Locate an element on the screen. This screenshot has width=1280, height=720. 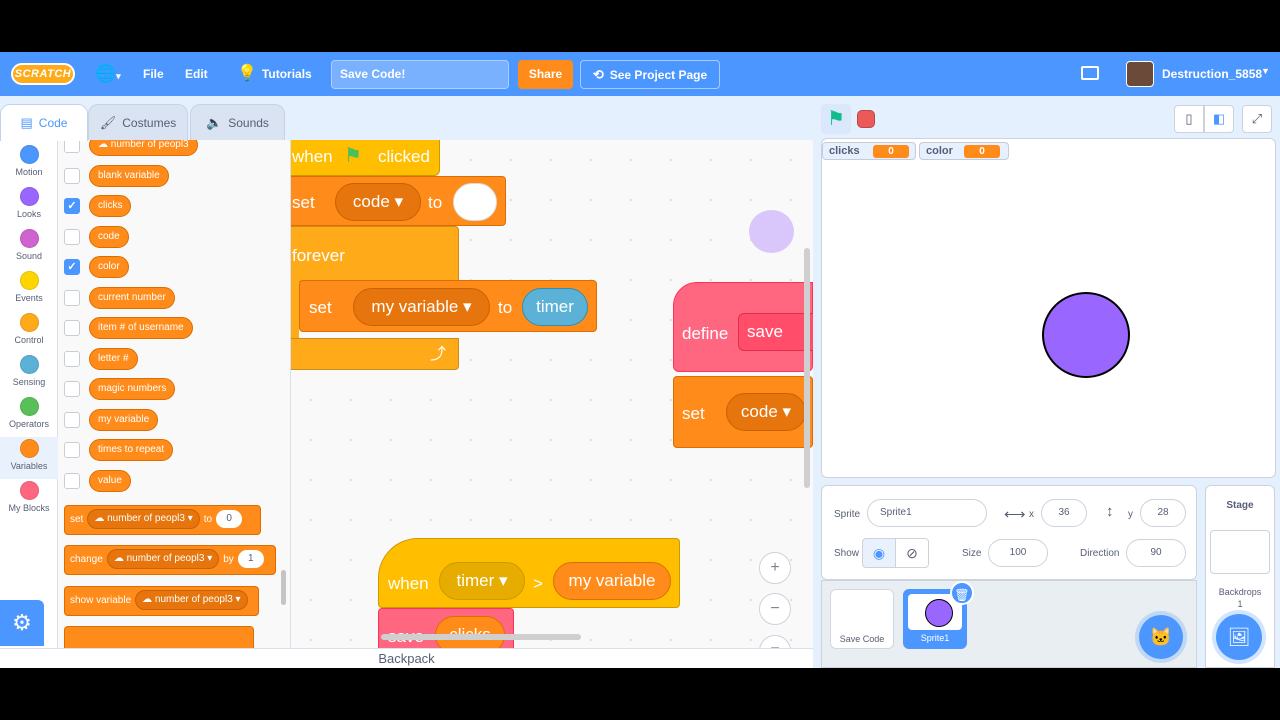
value-input is located at coordinates (475, 202).